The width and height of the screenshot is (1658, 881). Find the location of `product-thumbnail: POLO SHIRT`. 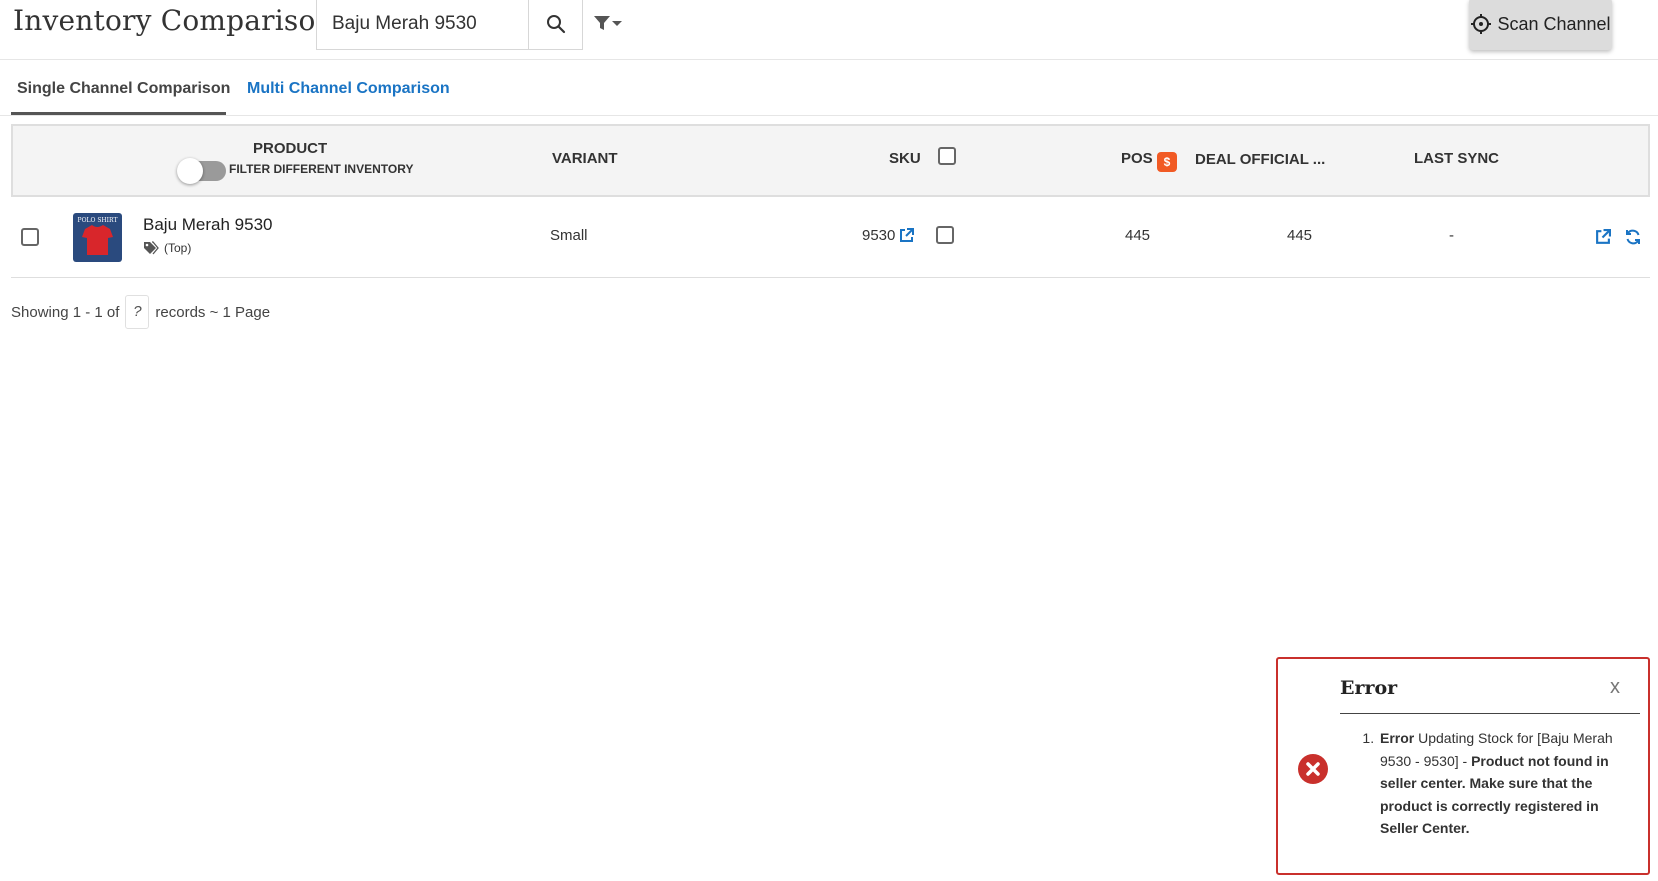

product-thumbnail: POLO SHIRT is located at coordinates (97, 237).